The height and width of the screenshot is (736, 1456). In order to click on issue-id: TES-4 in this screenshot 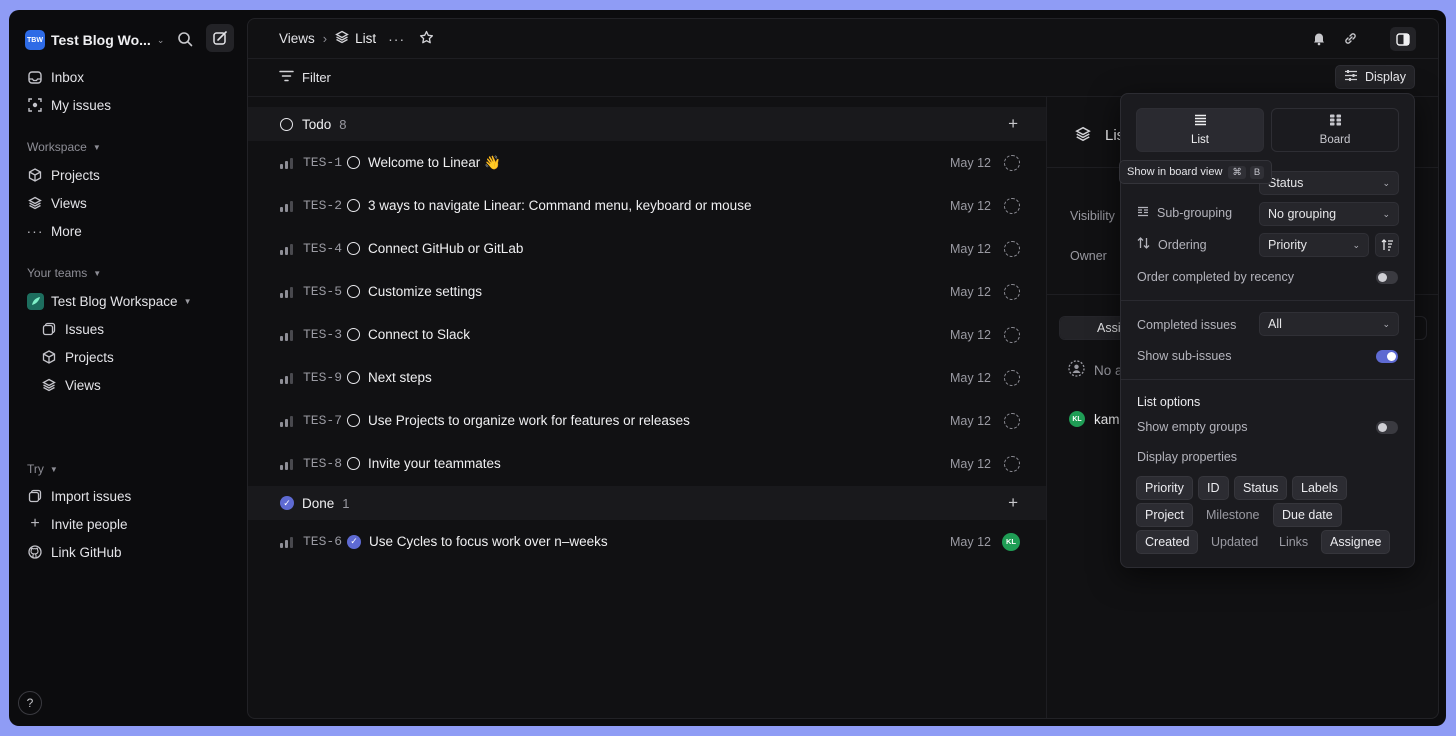, I will do `click(323, 248)`.